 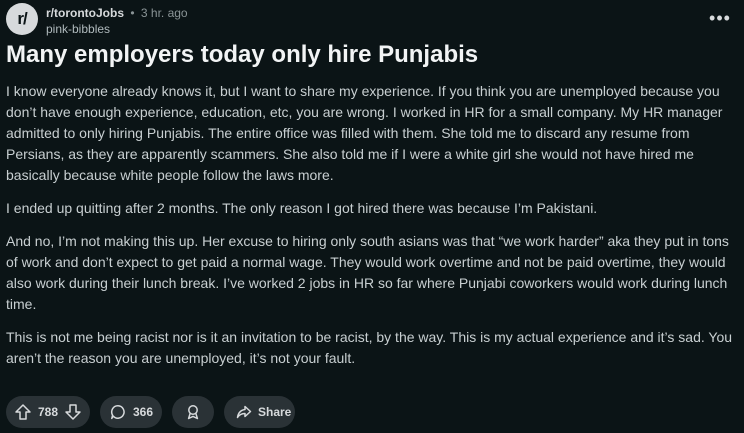 What do you see at coordinates (85, 13) in the screenshot?
I see `subreddit-link: r/torontoJobs` at bounding box center [85, 13].